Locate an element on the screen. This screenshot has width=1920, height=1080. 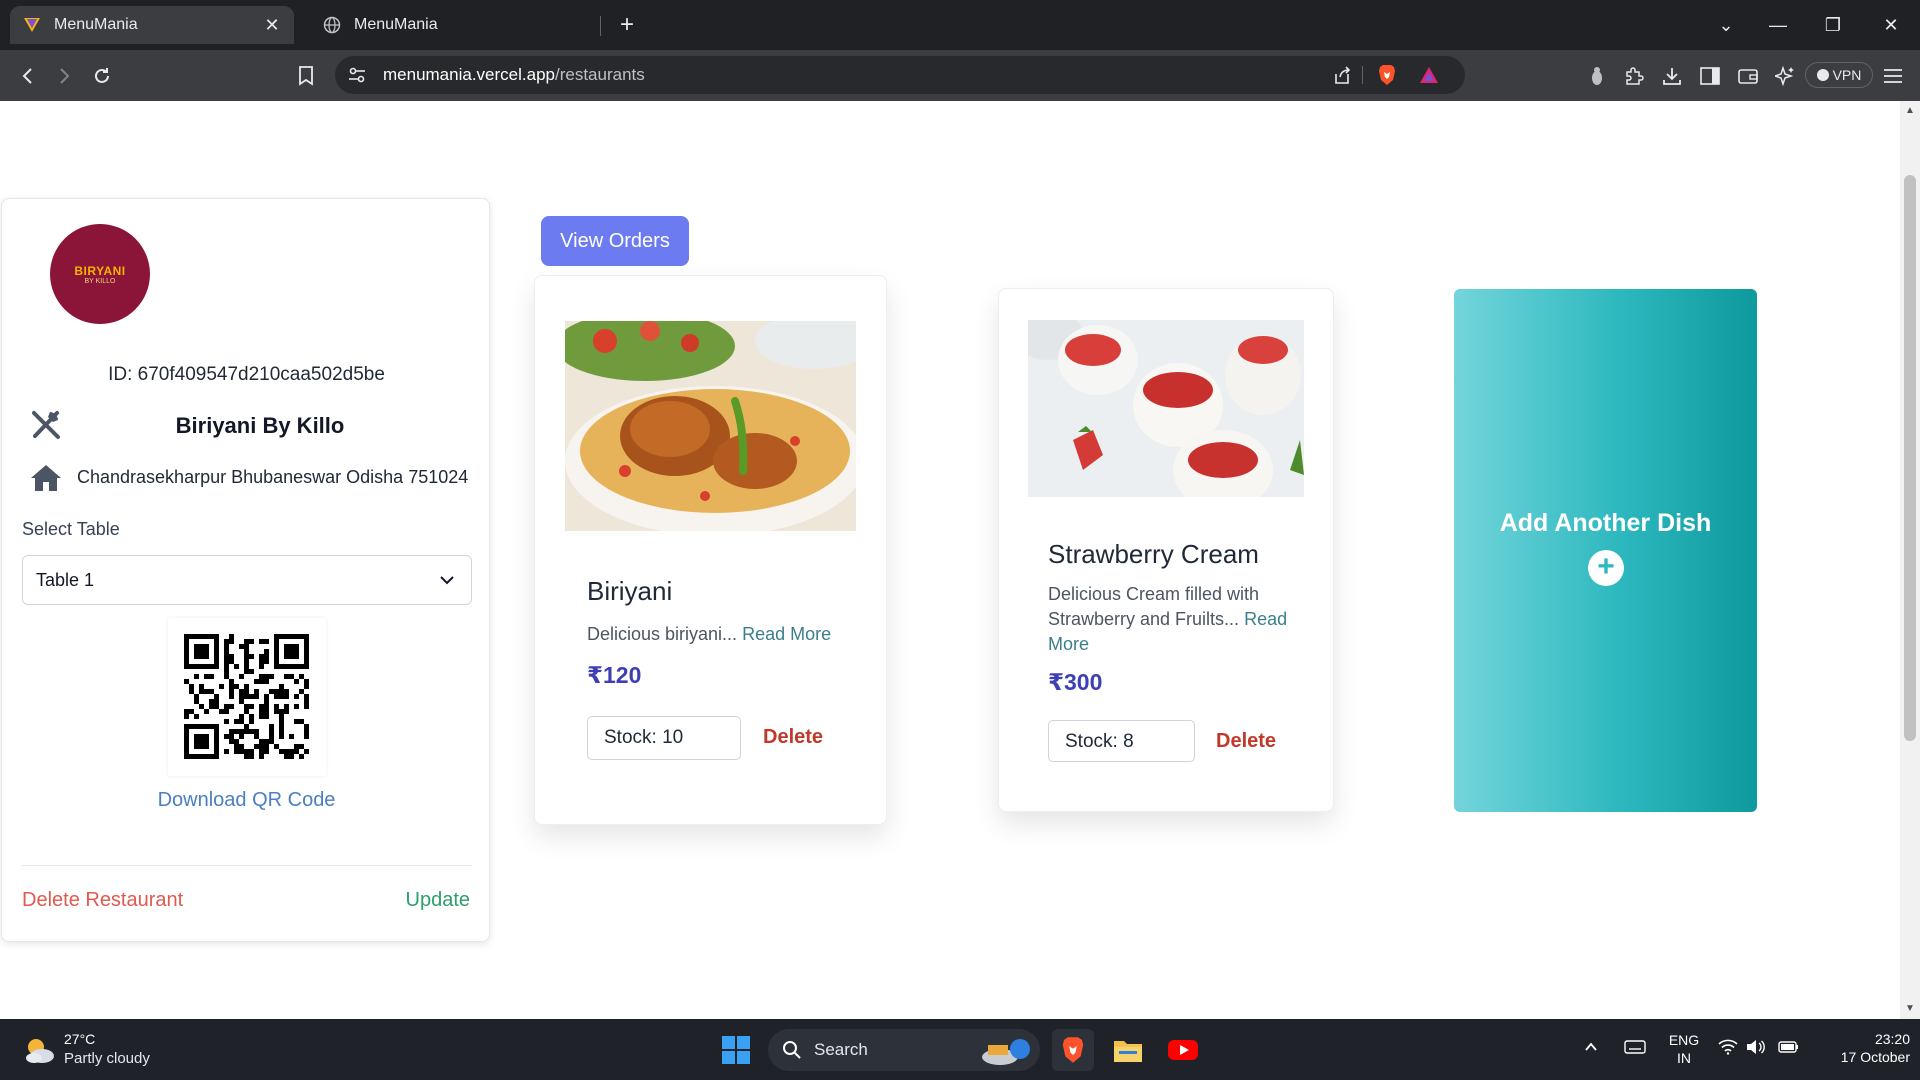
add-another-dish-label: Add Another Dish is located at coordinates (1605, 523).